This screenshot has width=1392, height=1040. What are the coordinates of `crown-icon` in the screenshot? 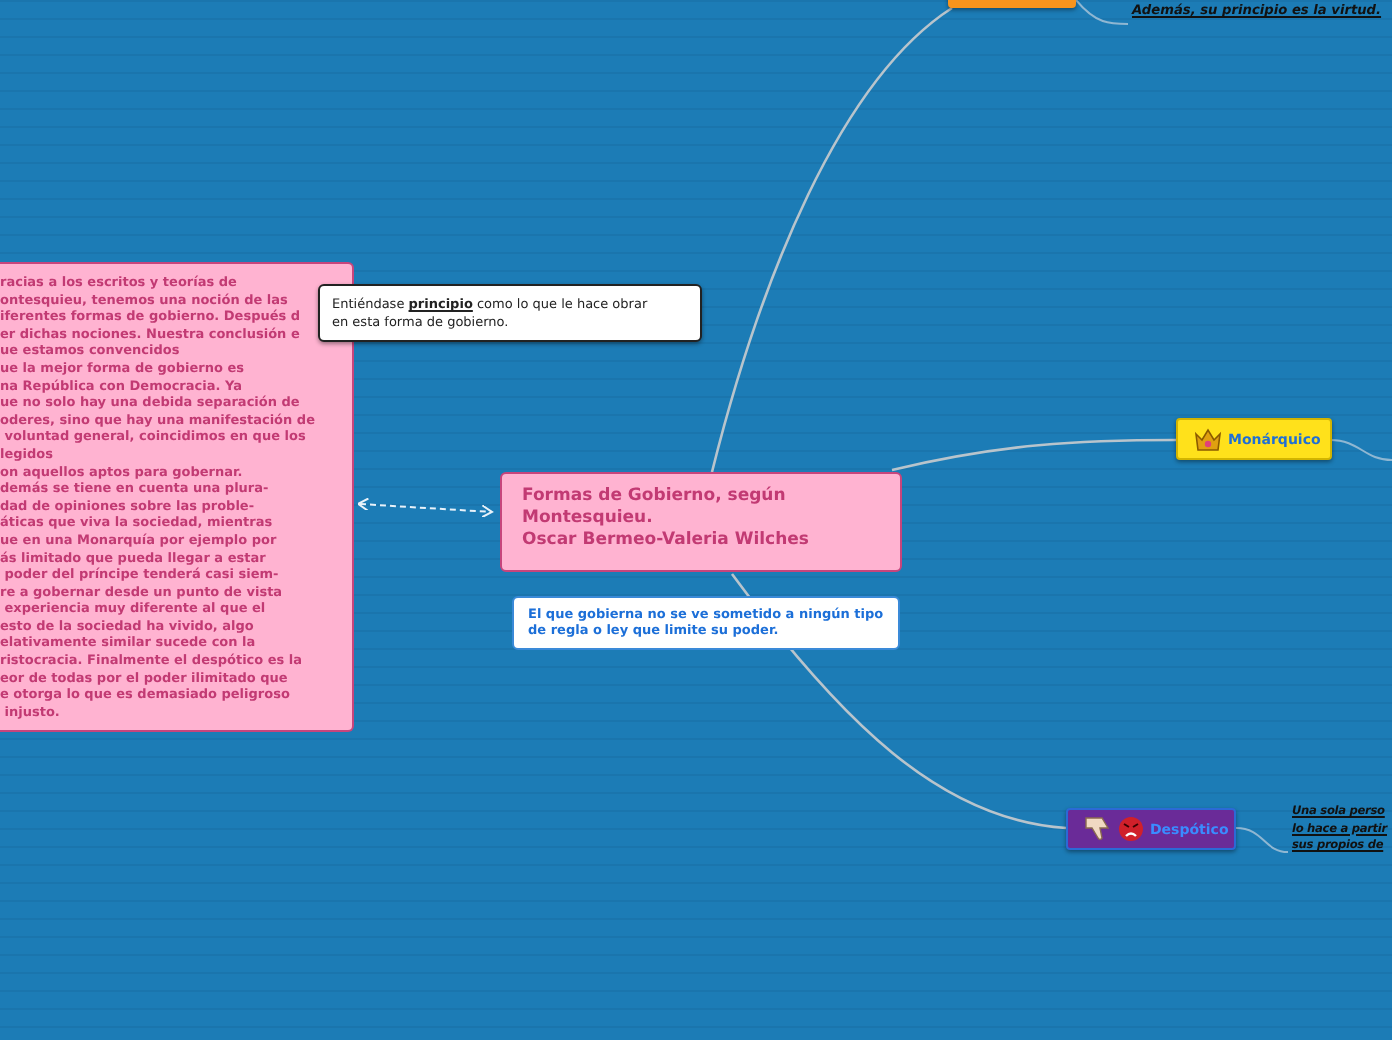 It's located at (1208, 439).